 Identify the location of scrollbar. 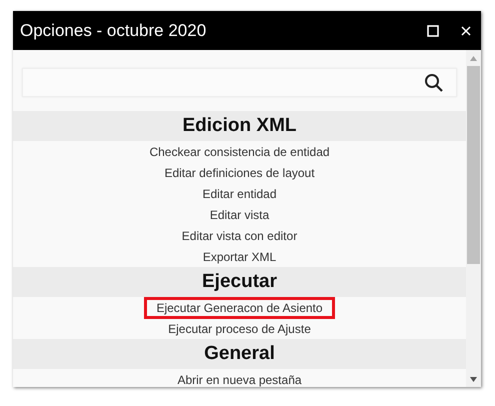
(473, 218).